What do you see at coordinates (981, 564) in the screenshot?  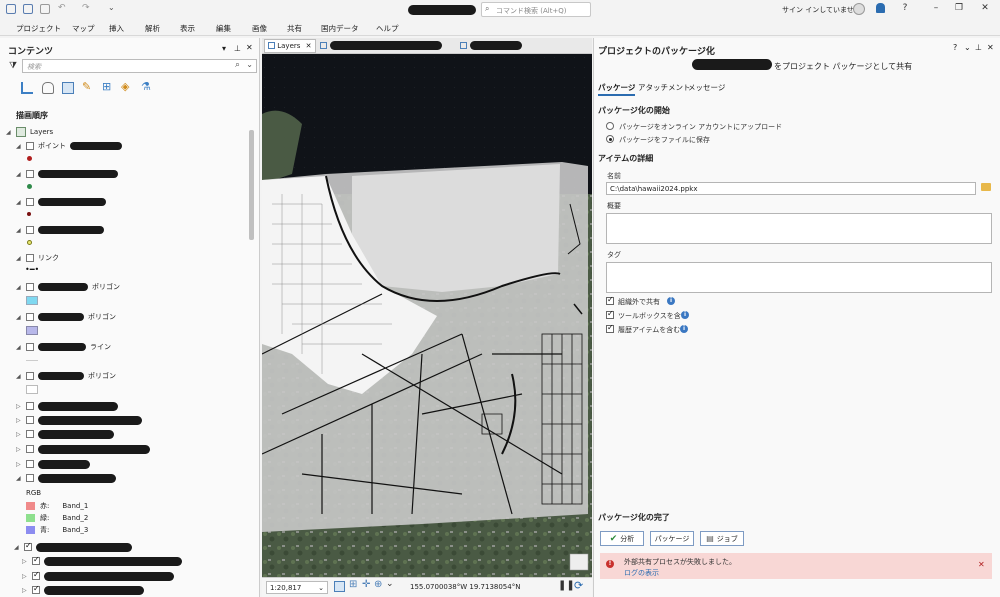 I see `close-icon: ✕` at bounding box center [981, 564].